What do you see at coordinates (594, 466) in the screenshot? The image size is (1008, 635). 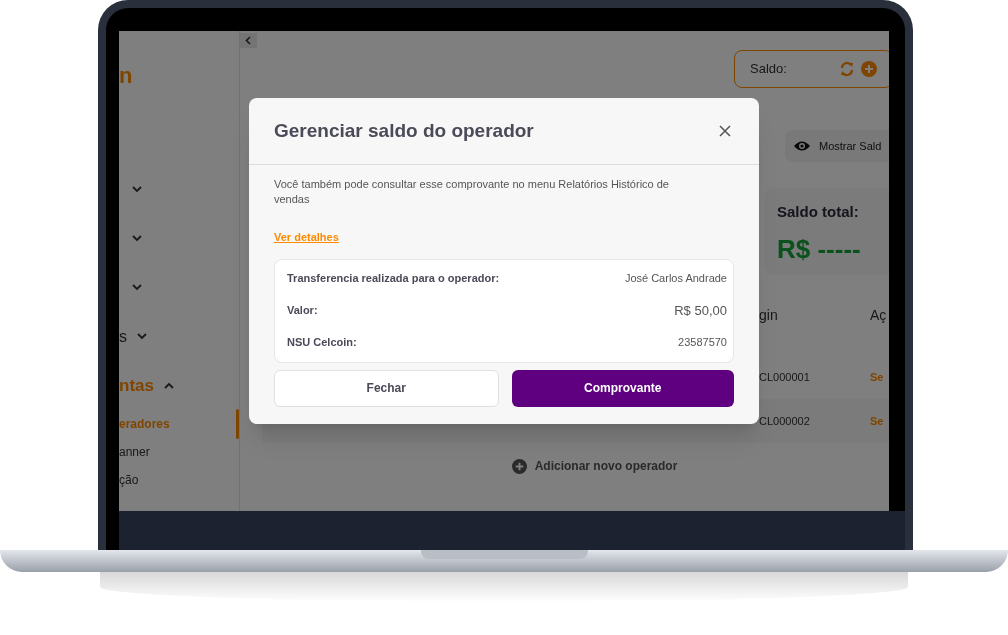 I see `add-operator-button: Adicionar novo operador` at bounding box center [594, 466].